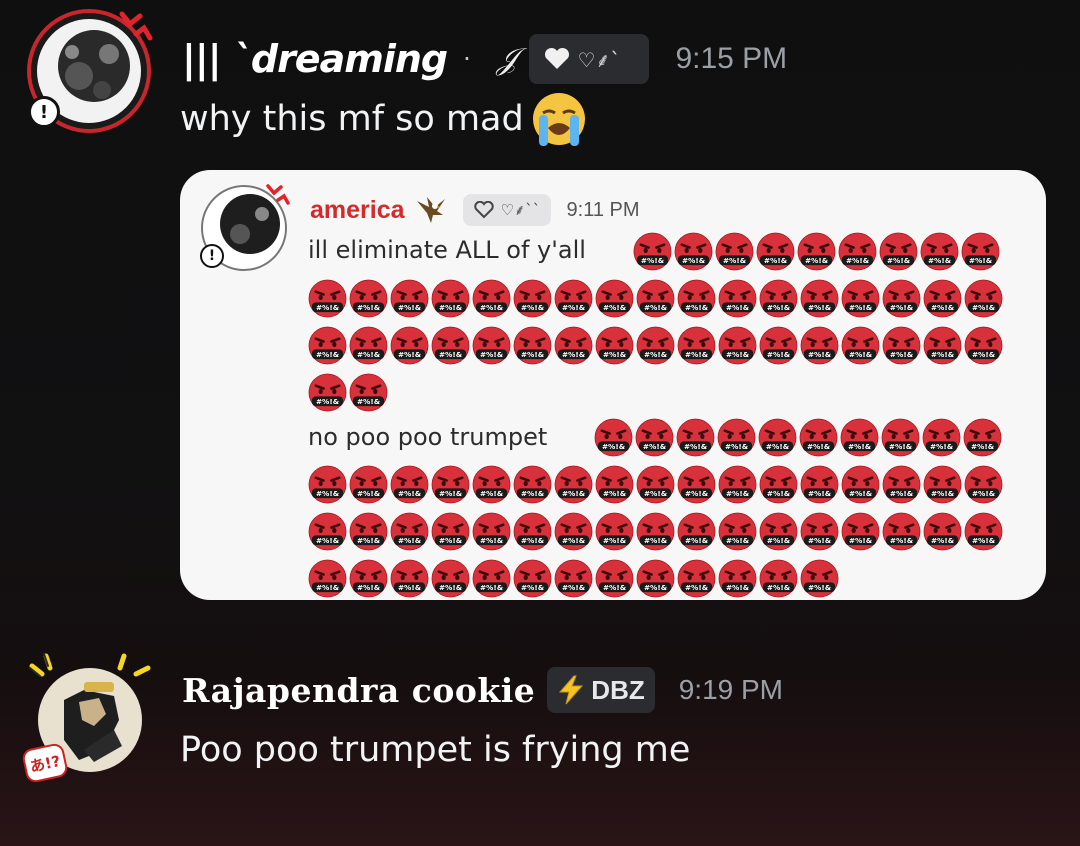 Image resolution: width=1080 pixels, height=846 pixels. I want to click on loudly-crying-face-icon, so click(559, 119).